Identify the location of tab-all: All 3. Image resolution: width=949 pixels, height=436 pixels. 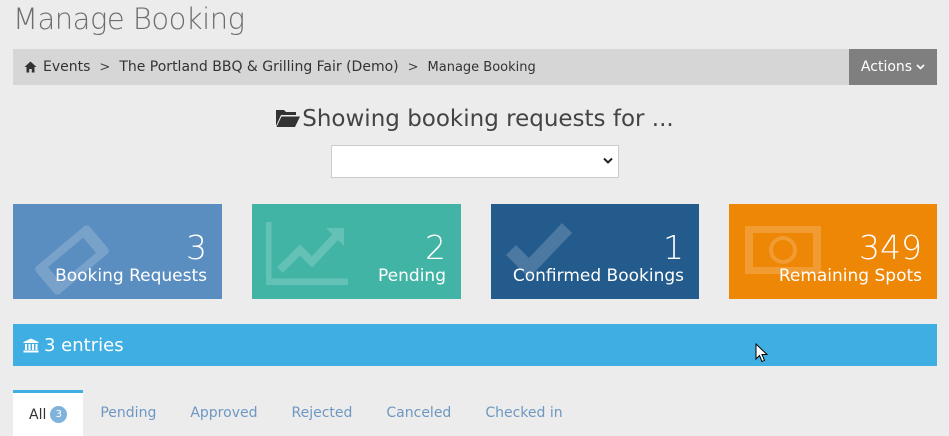
(48, 413).